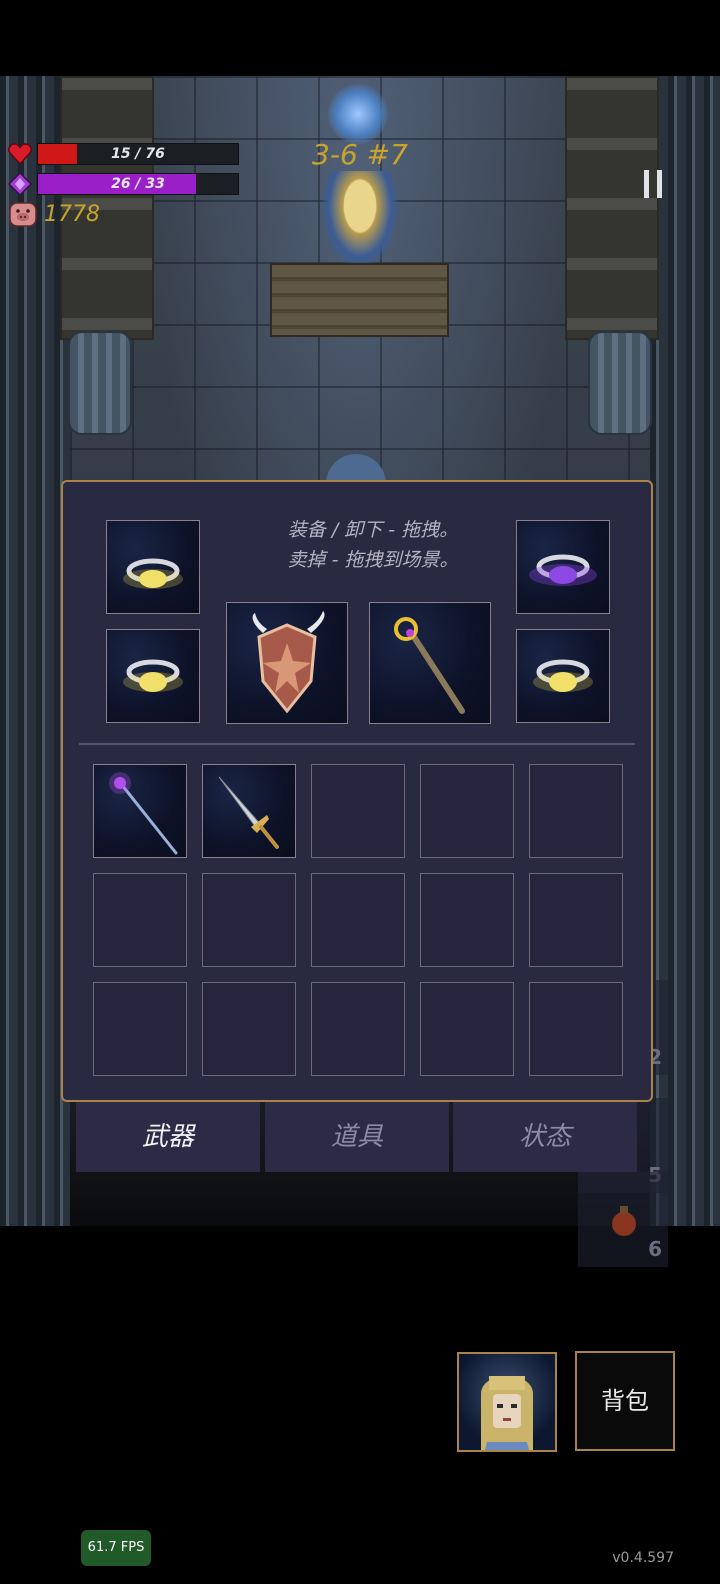 The image size is (720, 1584). What do you see at coordinates (373, 560) in the screenshot?
I see `hint-sell: 卖掉 - 拖拽到场景。` at bounding box center [373, 560].